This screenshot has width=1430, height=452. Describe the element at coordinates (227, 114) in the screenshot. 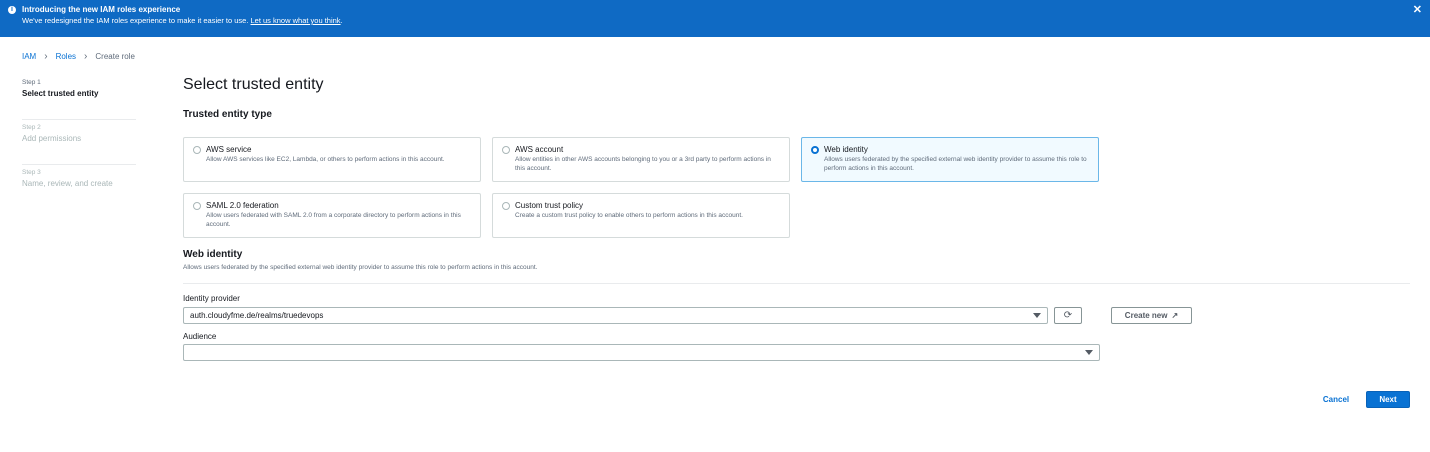

I see `trusted-entity-type-heading: Trusted entity type` at that location.